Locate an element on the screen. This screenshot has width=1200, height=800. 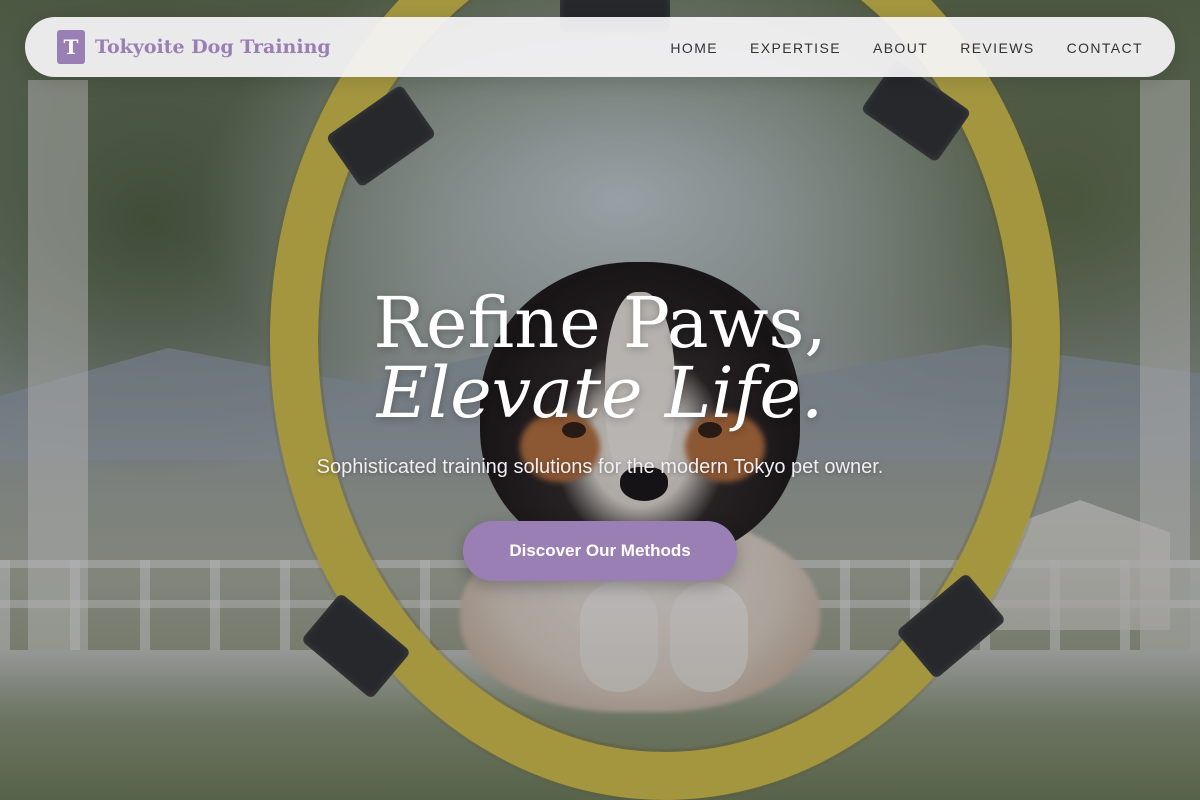
nav-item: HOME is located at coordinates (694, 47).